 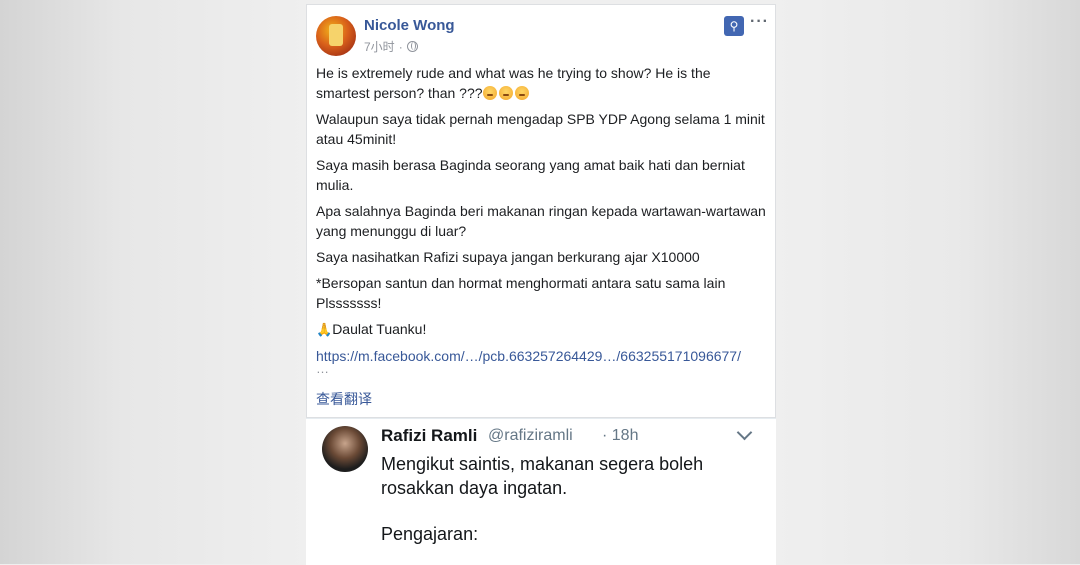 What do you see at coordinates (430, 534) in the screenshot?
I see `tweet-line: Pengajaran:` at bounding box center [430, 534].